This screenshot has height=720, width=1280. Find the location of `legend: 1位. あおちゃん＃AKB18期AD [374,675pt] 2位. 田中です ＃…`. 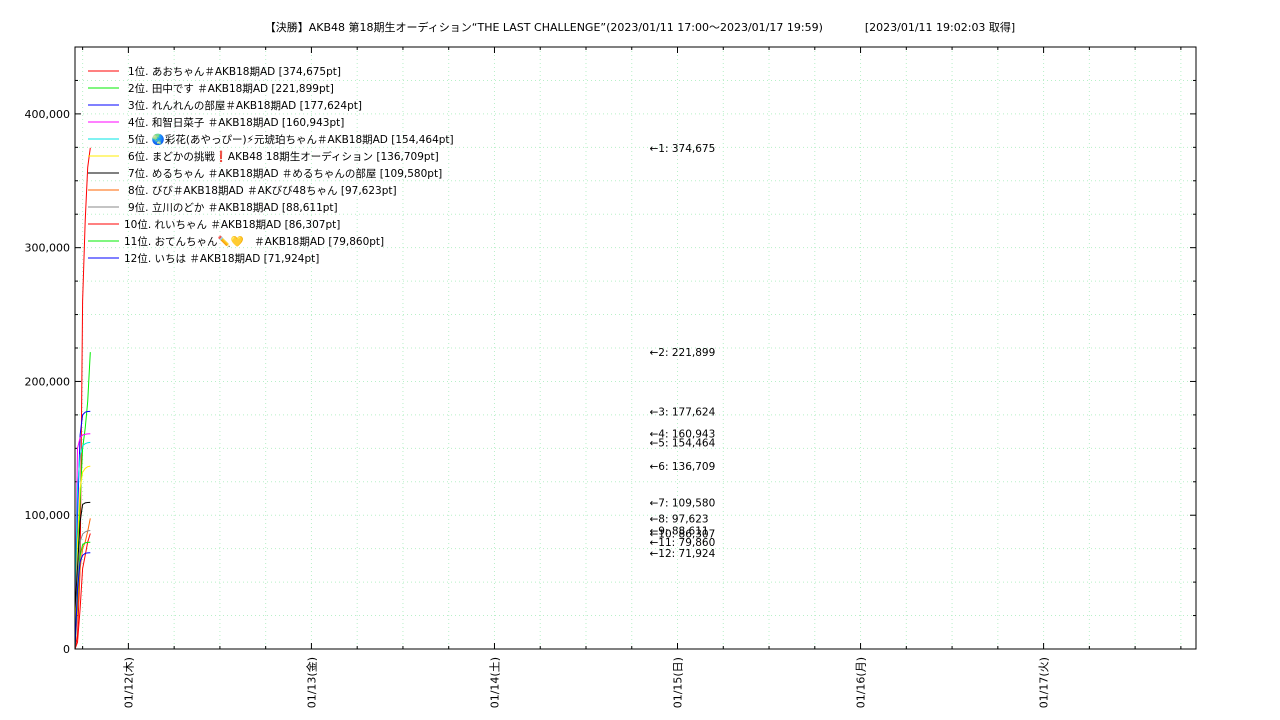

legend: 1位. あおちゃん＃AKB18期AD [374,675pt] 2位. 田中です ＃… is located at coordinates (271, 165).